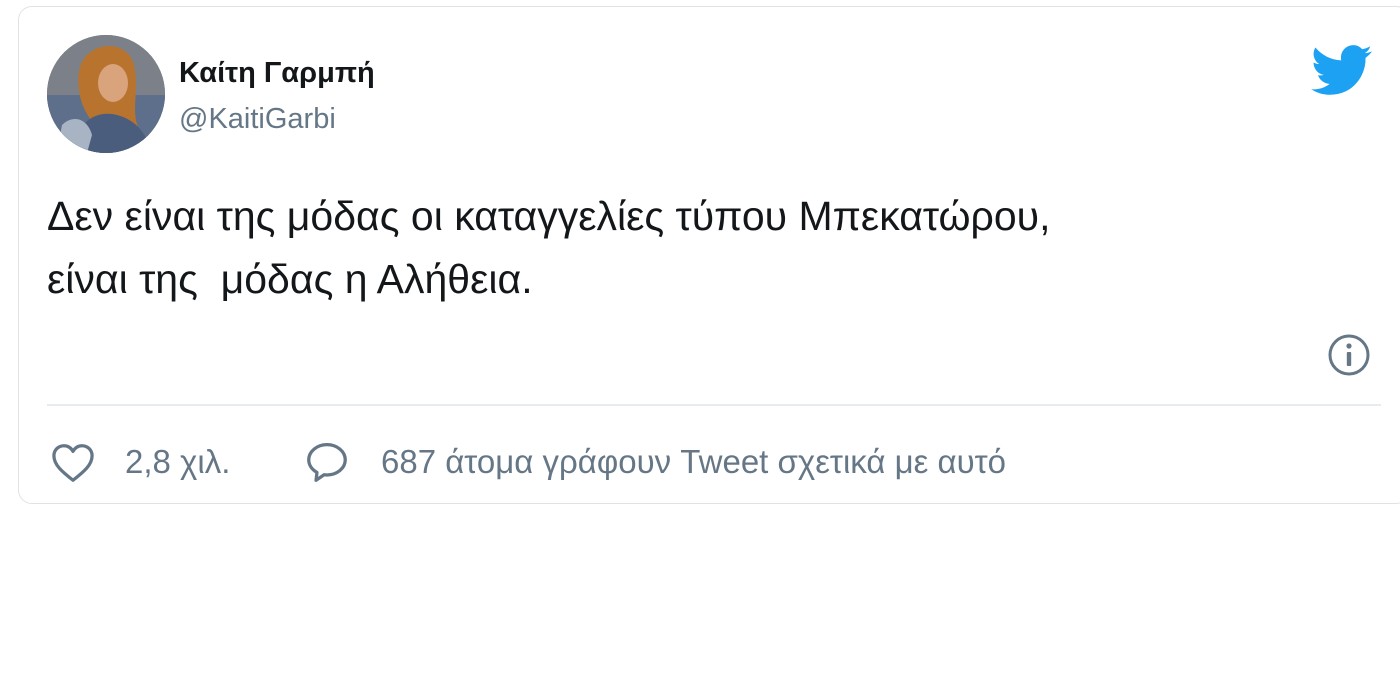 This screenshot has width=1400, height=700. Describe the element at coordinates (714, 405) in the screenshot. I see `divider` at that location.